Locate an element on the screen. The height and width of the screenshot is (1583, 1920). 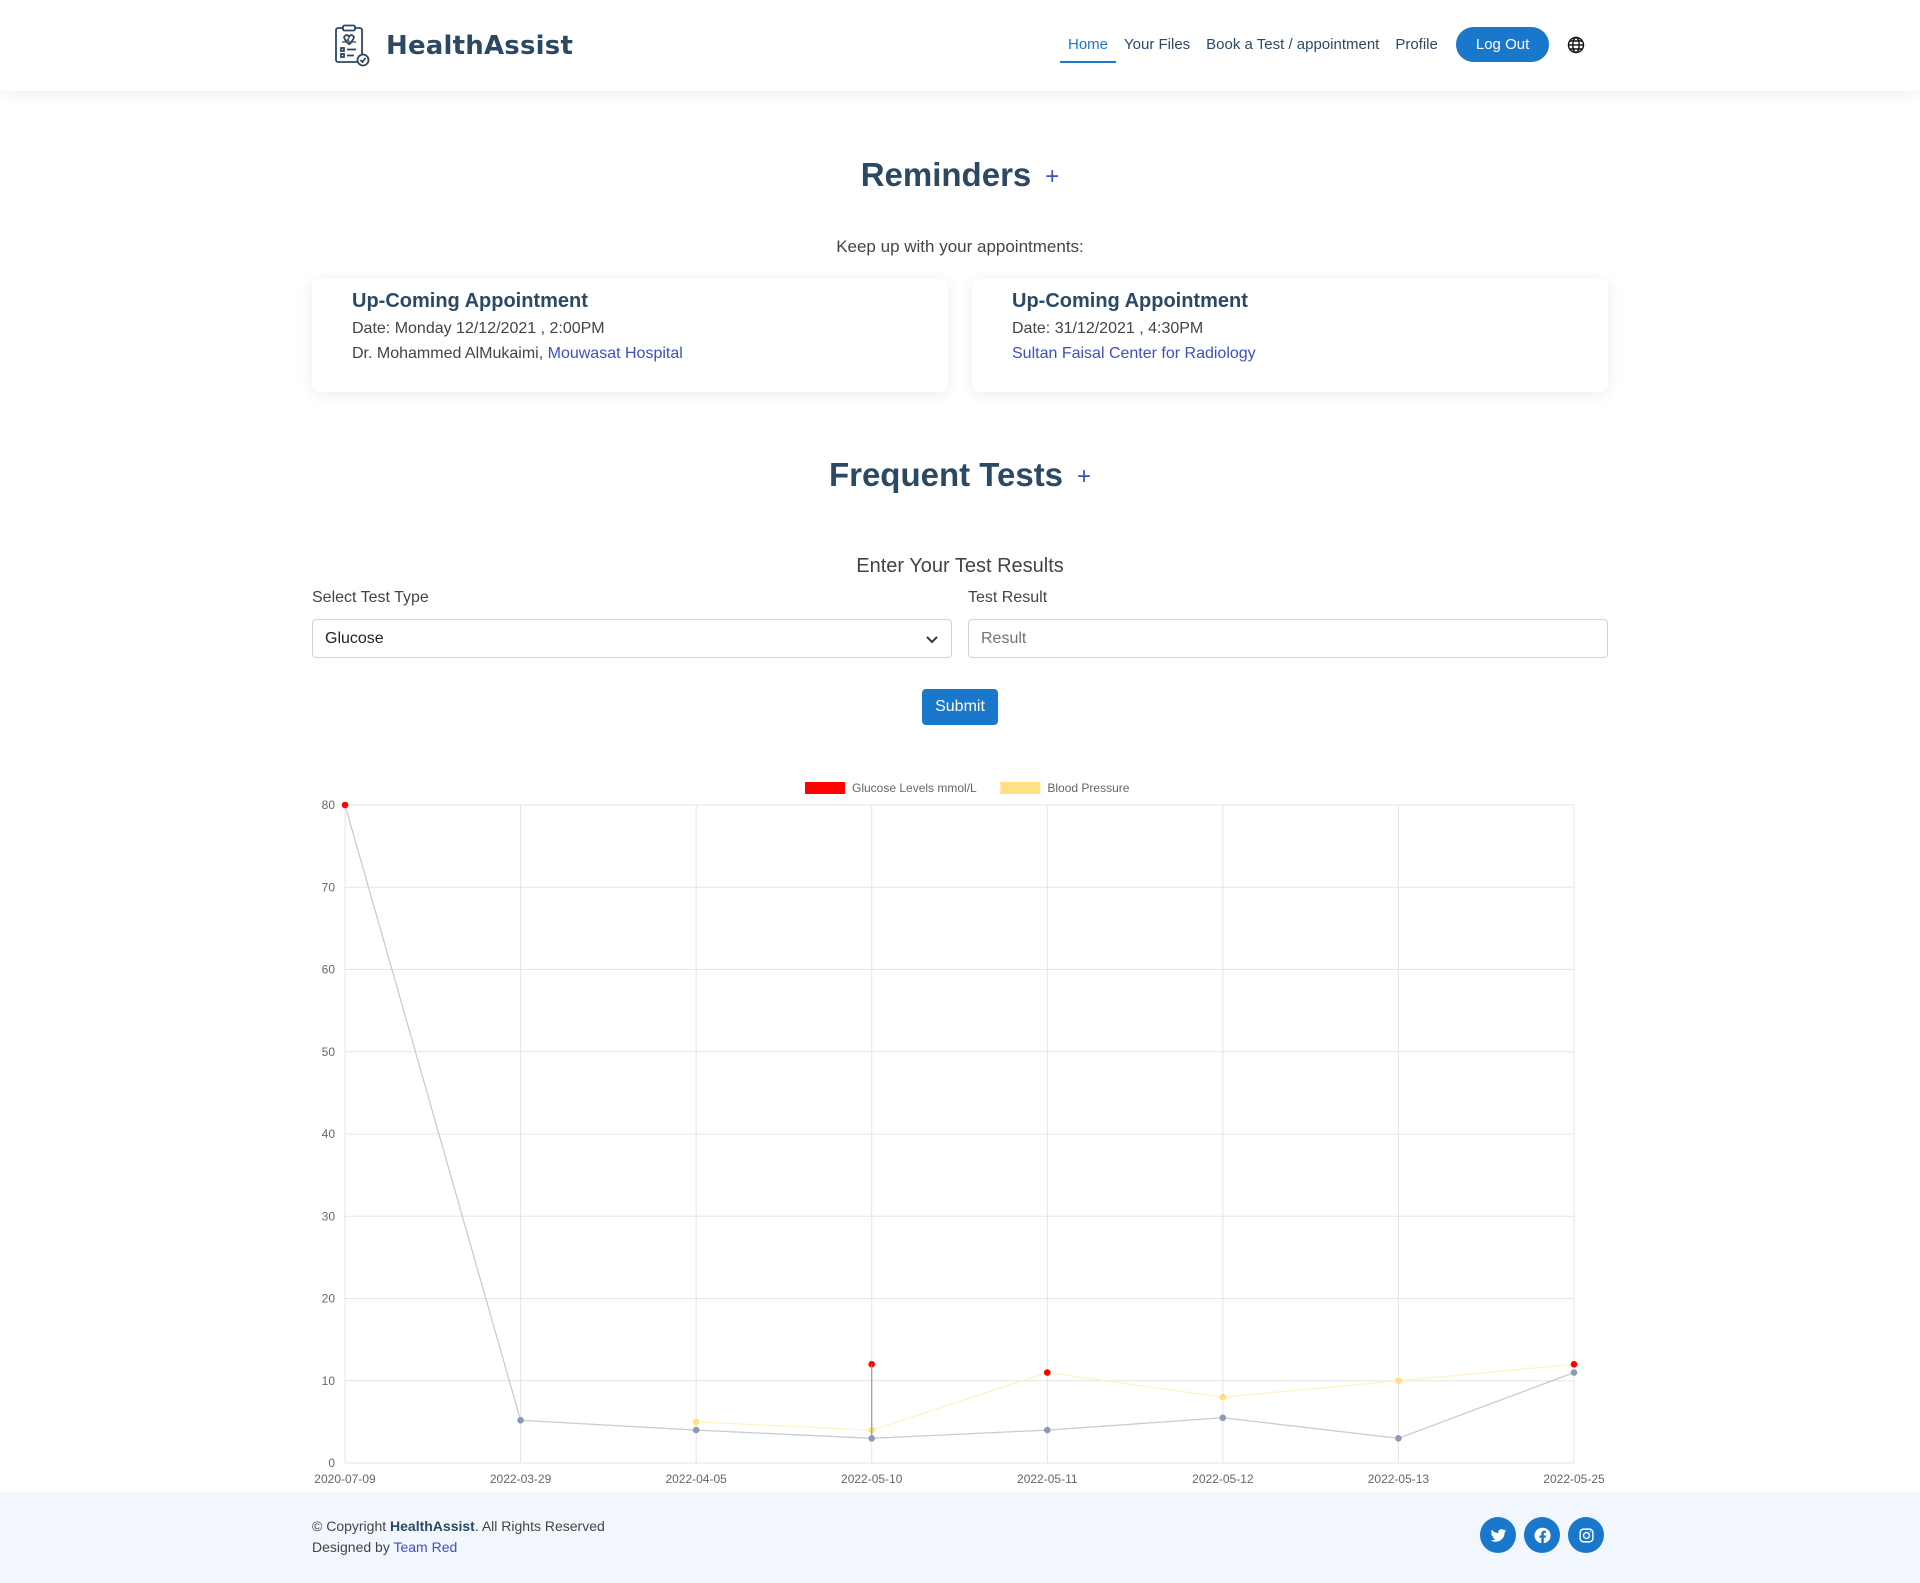
reminders-title: Reminders is located at coordinates (946, 174).